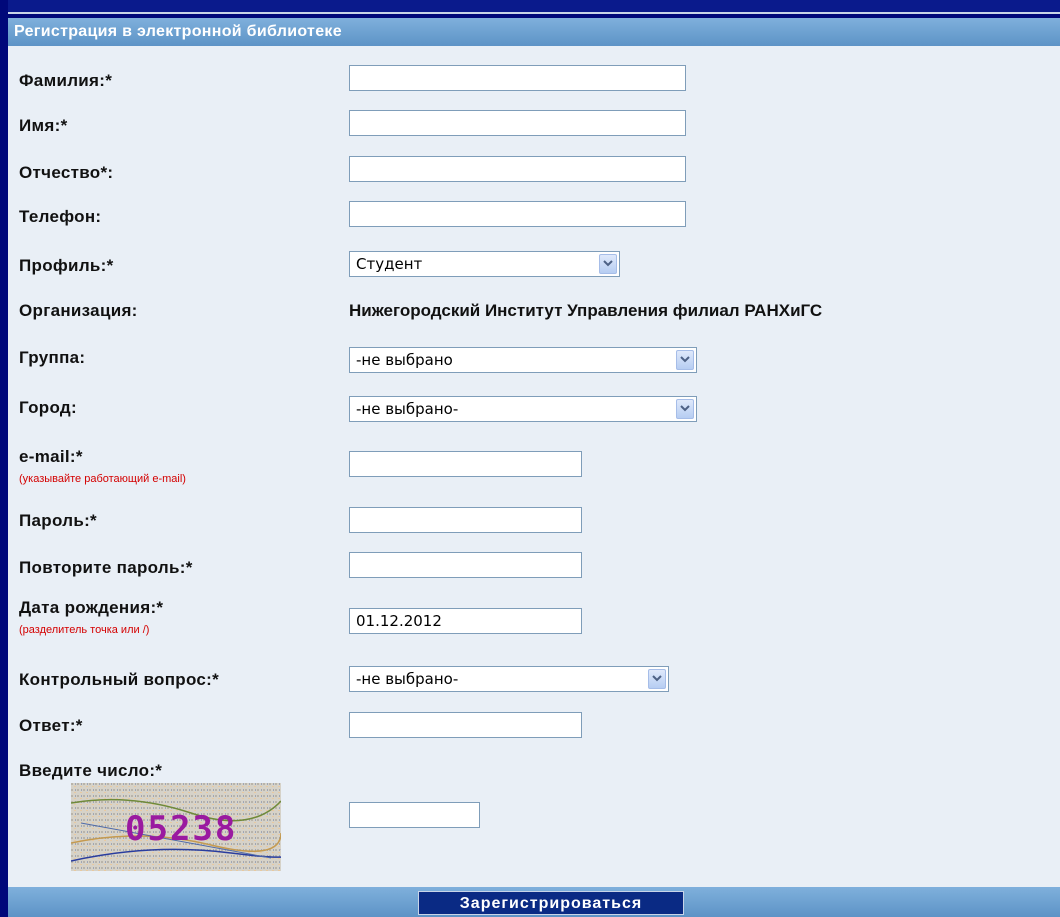 The height and width of the screenshot is (917, 1060). Describe the element at coordinates (517, 123) in the screenshot. I see `firstname-input` at that location.